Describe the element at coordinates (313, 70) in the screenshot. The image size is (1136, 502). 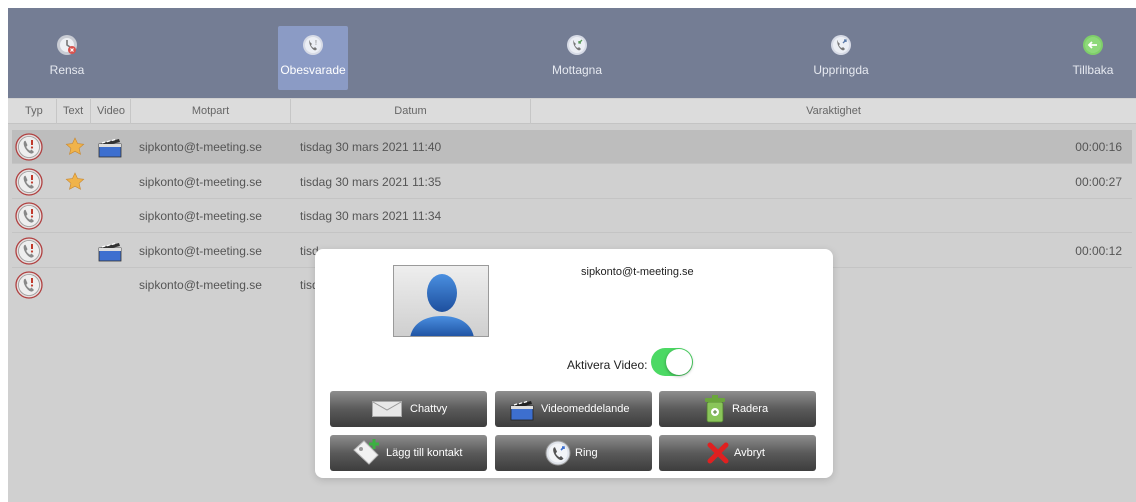
I see `missed-calls-label: Obesvarade` at that location.